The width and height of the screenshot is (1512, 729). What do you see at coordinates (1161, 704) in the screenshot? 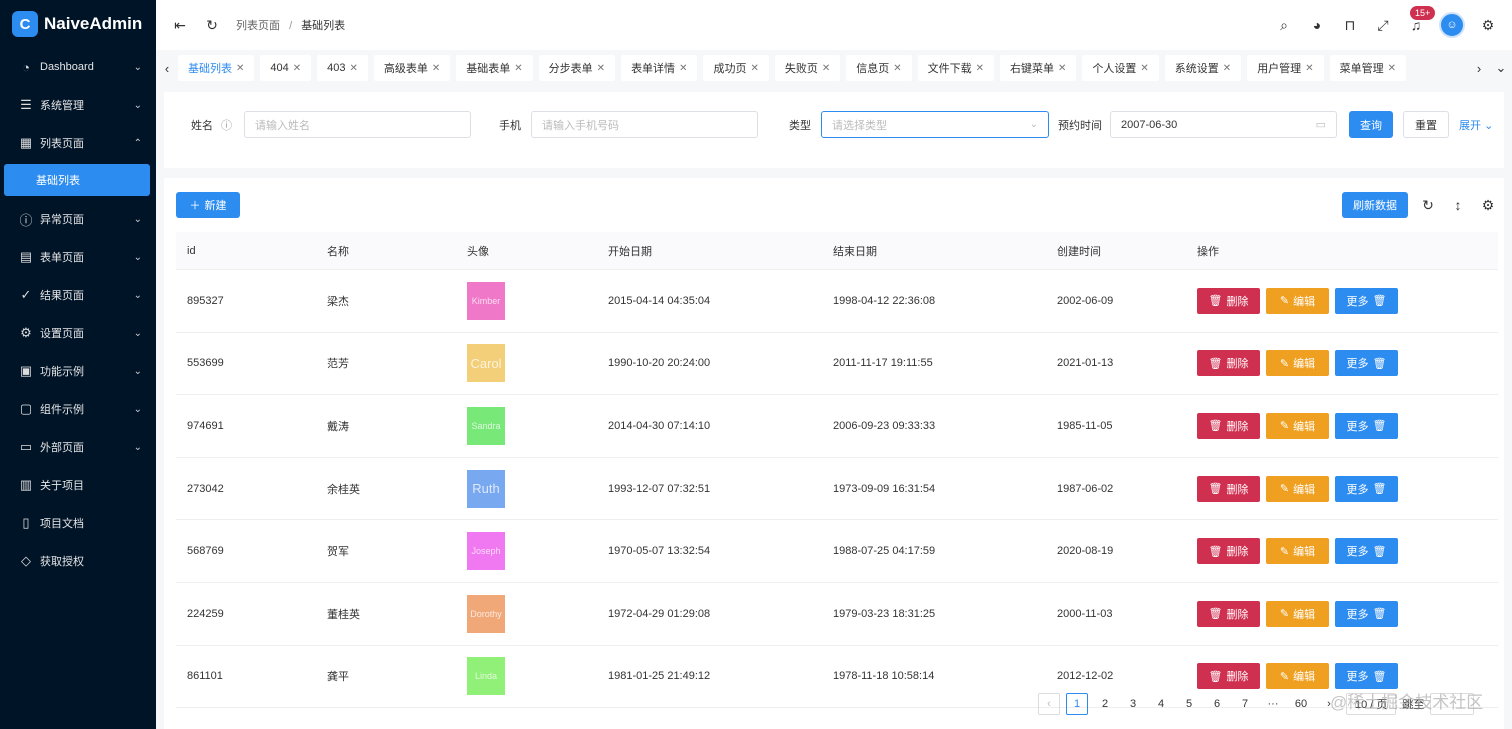
I see `page-3: 4` at bounding box center [1161, 704].